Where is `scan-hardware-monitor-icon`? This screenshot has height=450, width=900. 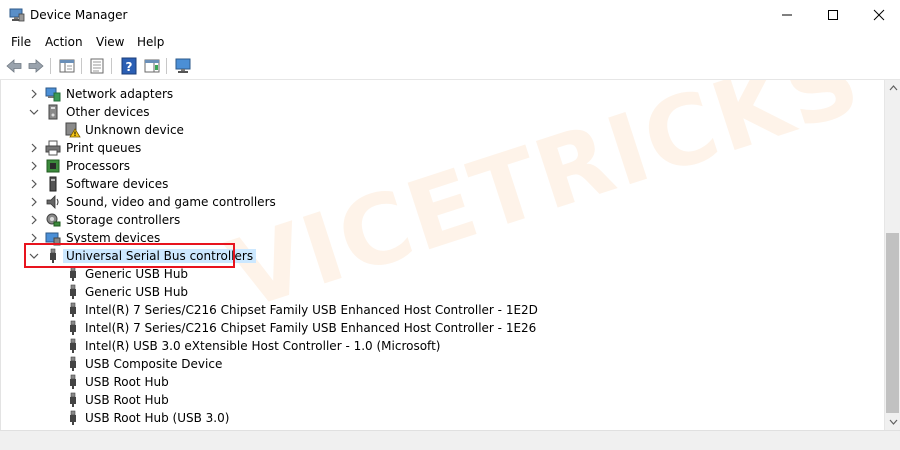 scan-hardware-monitor-icon is located at coordinates (183, 66).